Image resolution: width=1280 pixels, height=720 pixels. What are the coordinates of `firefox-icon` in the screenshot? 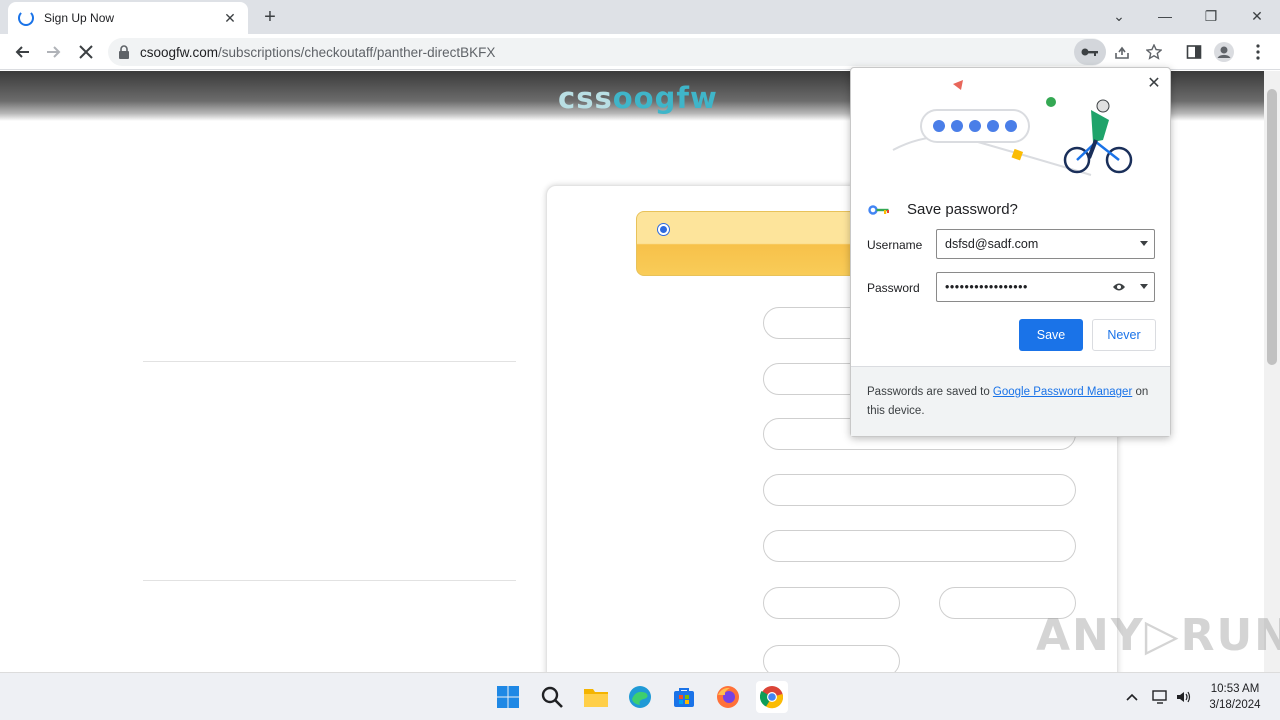 It's located at (728, 697).